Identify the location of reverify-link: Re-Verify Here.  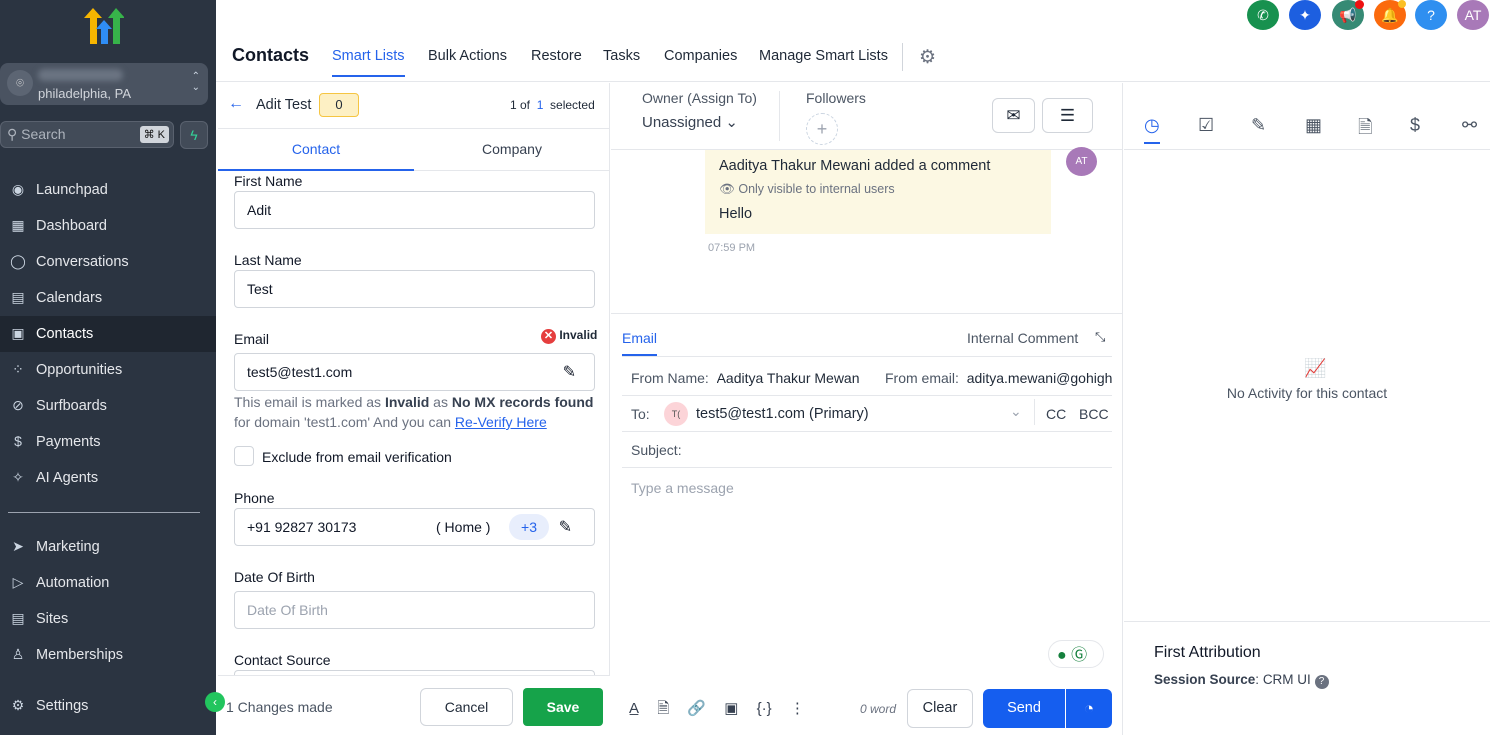
(501, 422).